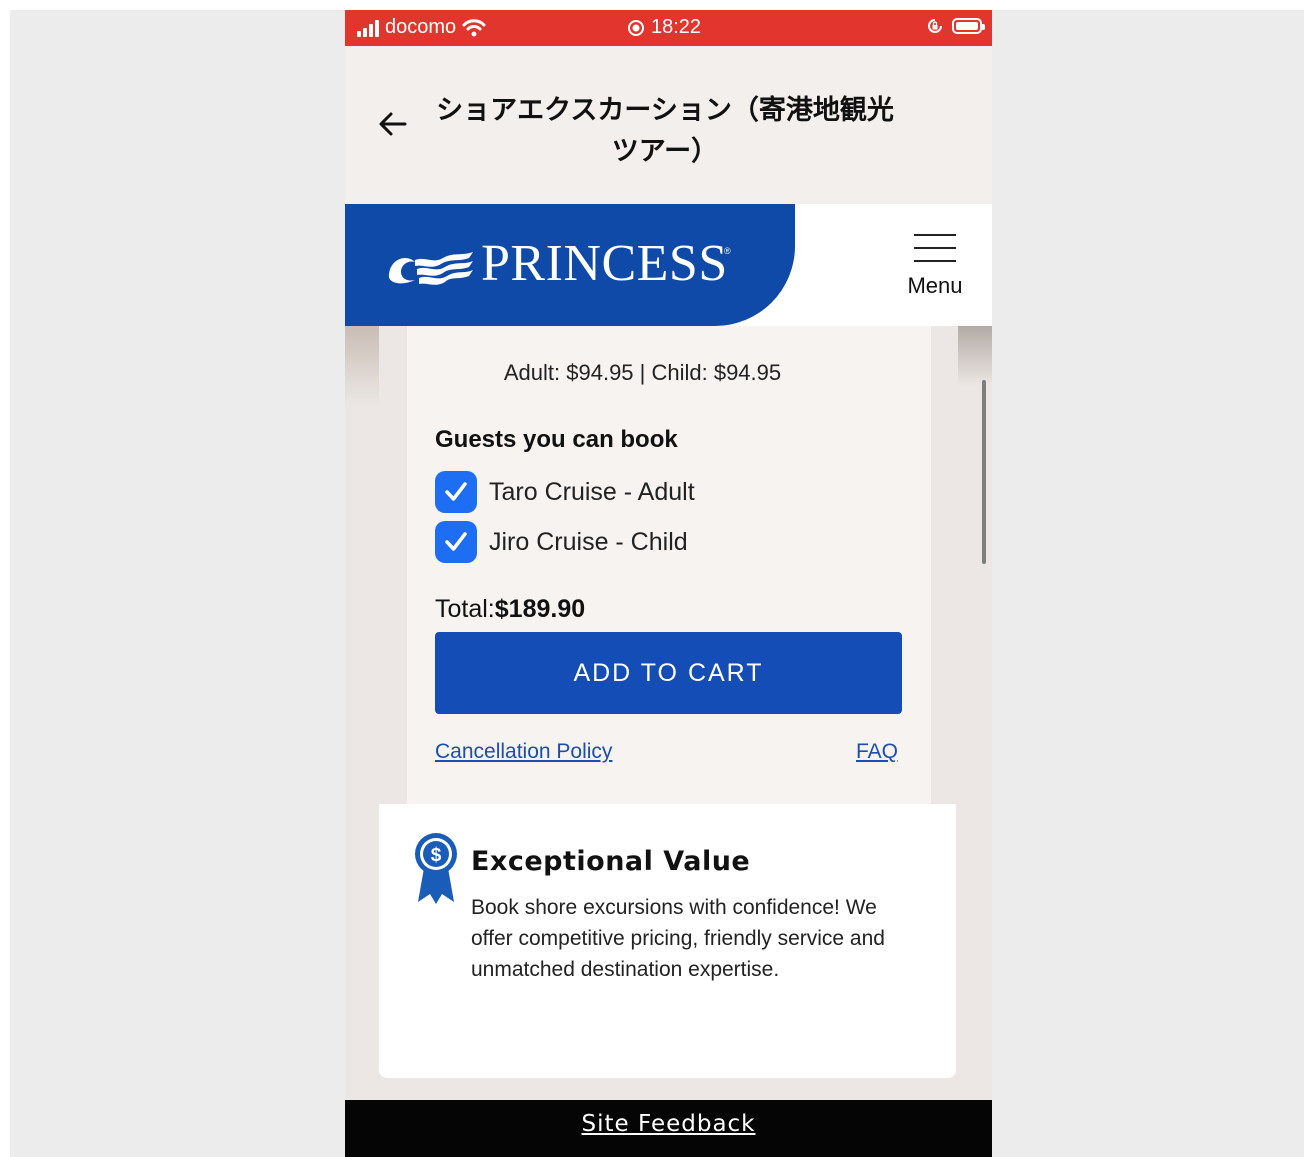 The image size is (1314, 1157). Describe the element at coordinates (393, 124) in the screenshot. I see `back-arrow-icon` at that location.